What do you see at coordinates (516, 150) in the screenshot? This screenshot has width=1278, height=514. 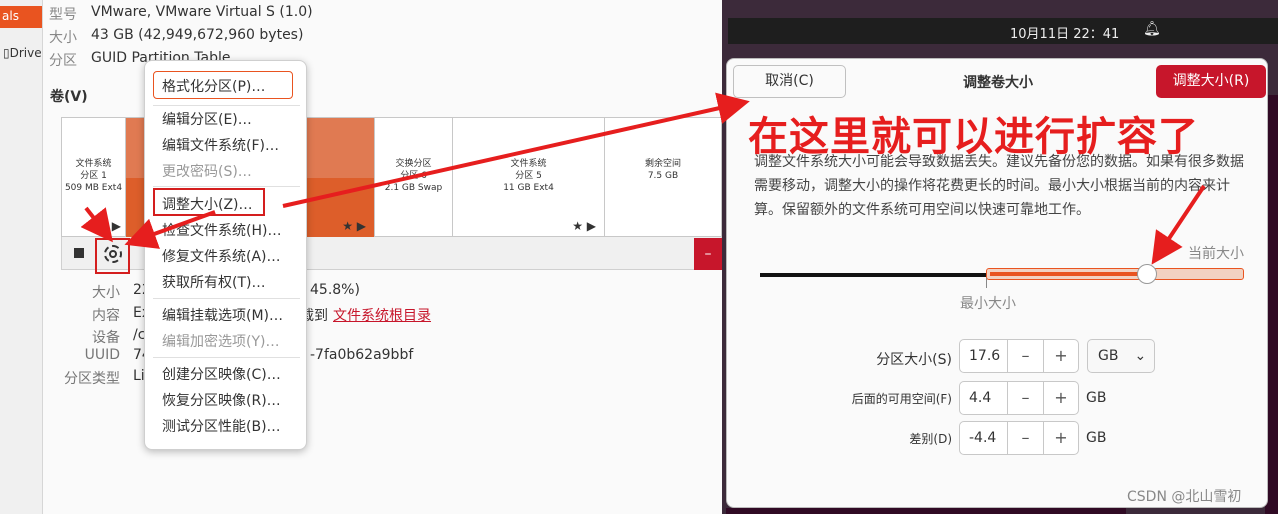 I see `arrow-to-dialog` at bounding box center [516, 150].